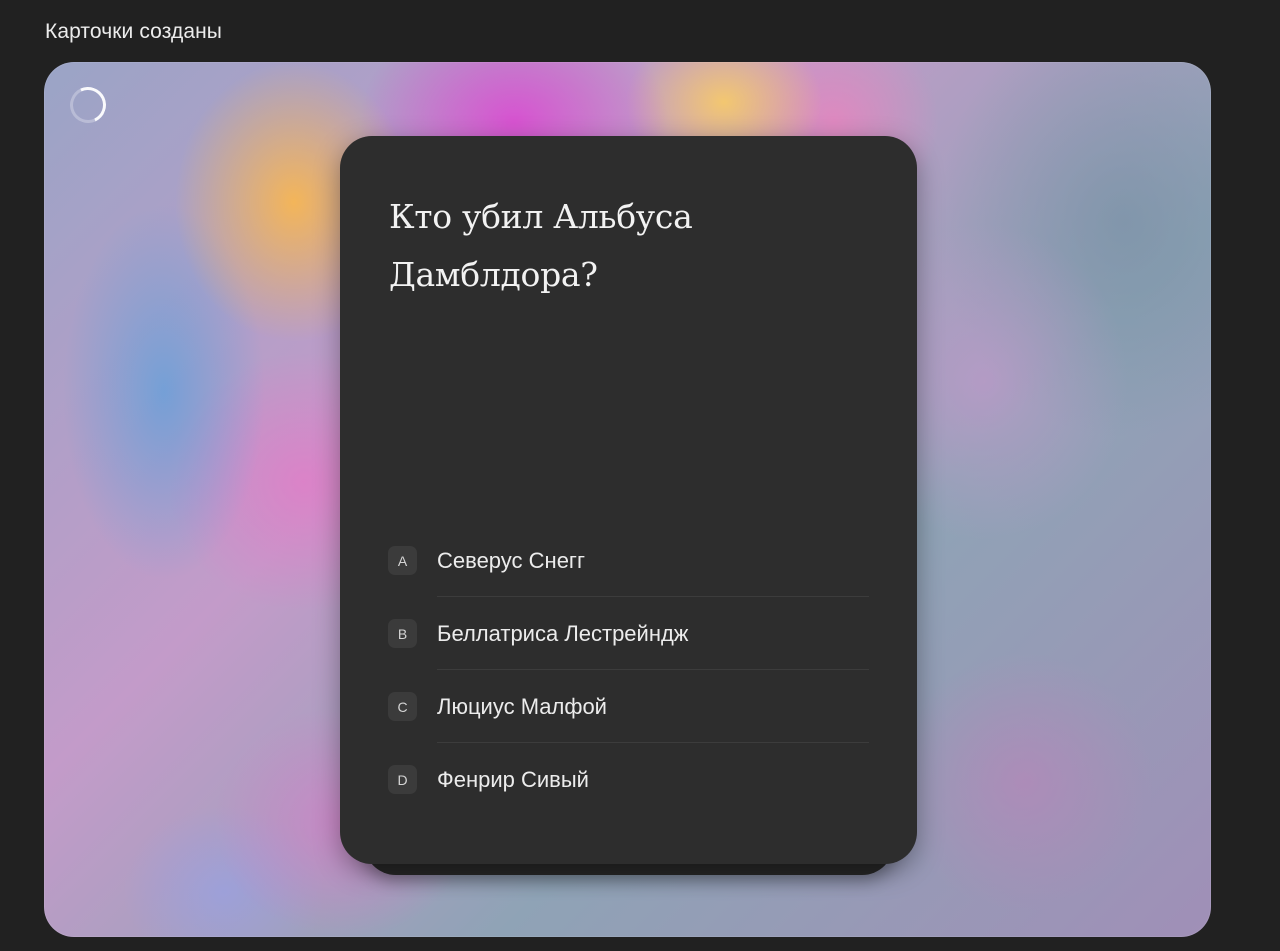 This screenshot has width=1280, height=951. What do you see at coordinates (402, 779) in the screenshot?
I see `option-letter-badge: D` at bounding box center [402, 779].